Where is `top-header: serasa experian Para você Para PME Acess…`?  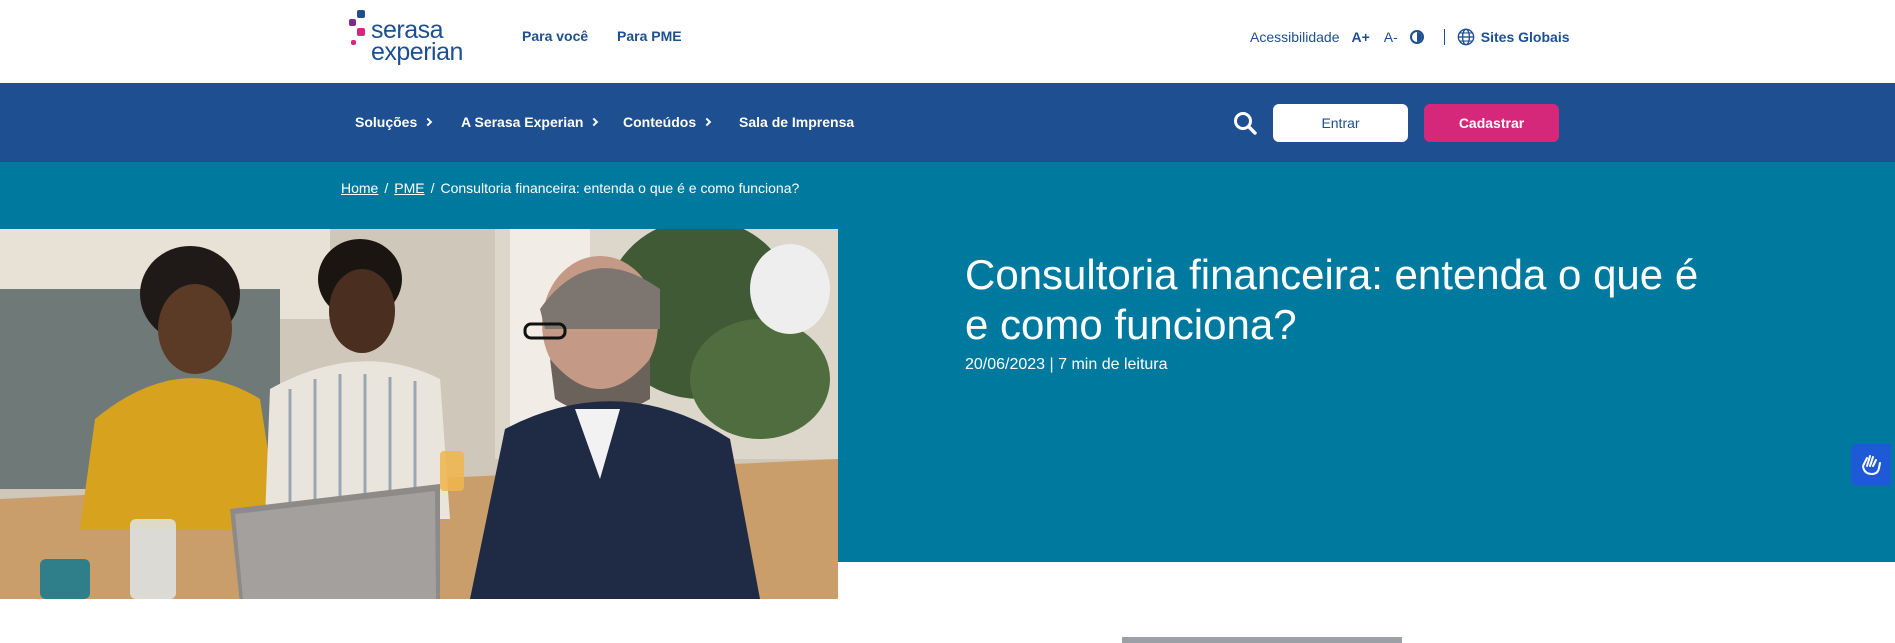
top-header: serasa experian Para você Para PME Acess… is located at coordinates (947, 41).